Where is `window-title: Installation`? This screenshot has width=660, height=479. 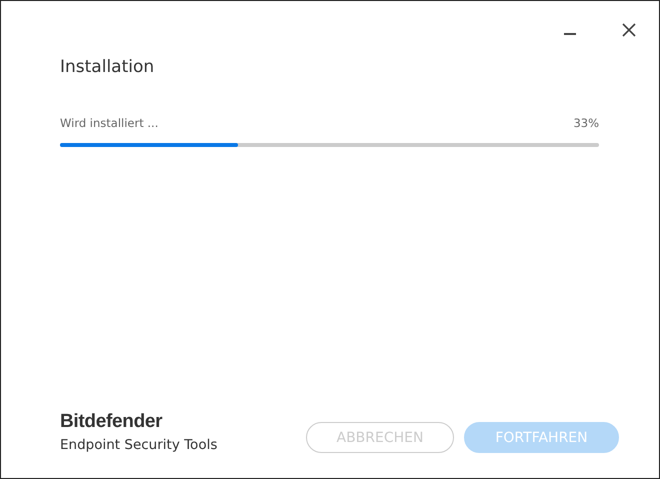
window-title: Installation is located at coordinates (108, 67).